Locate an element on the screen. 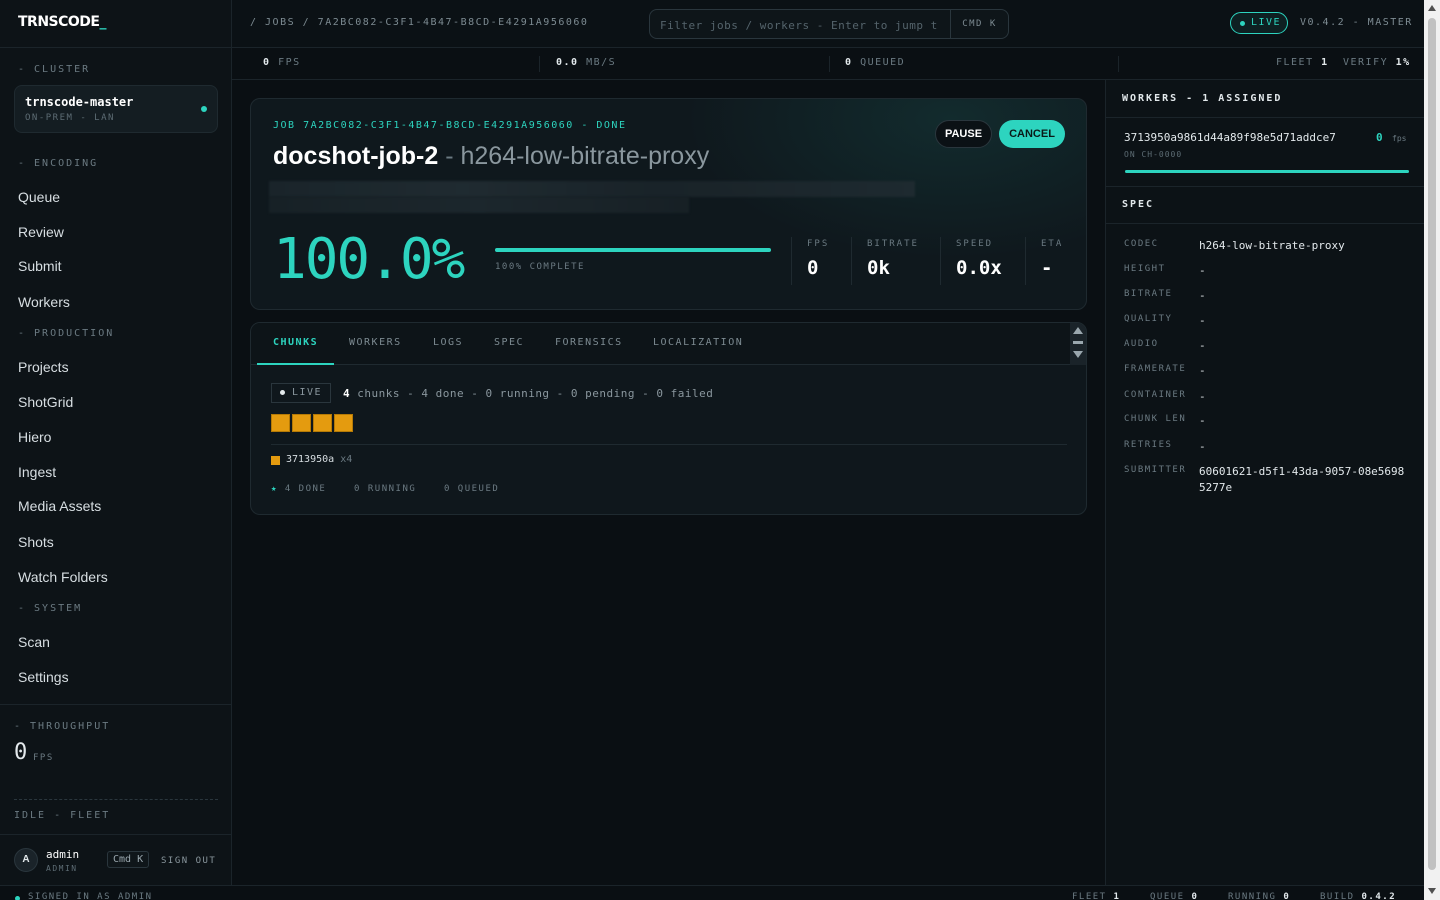  nav-item-projects: Projects is located at coordinates (43, 367).